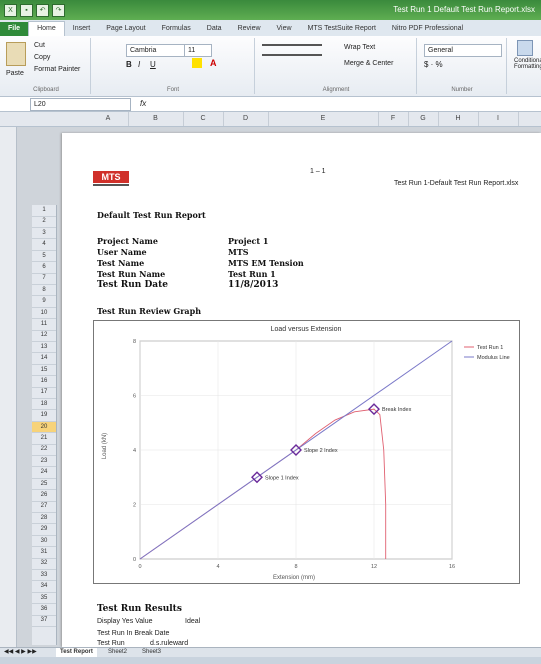  I want to click on name-box: L20, so click(80, 104).